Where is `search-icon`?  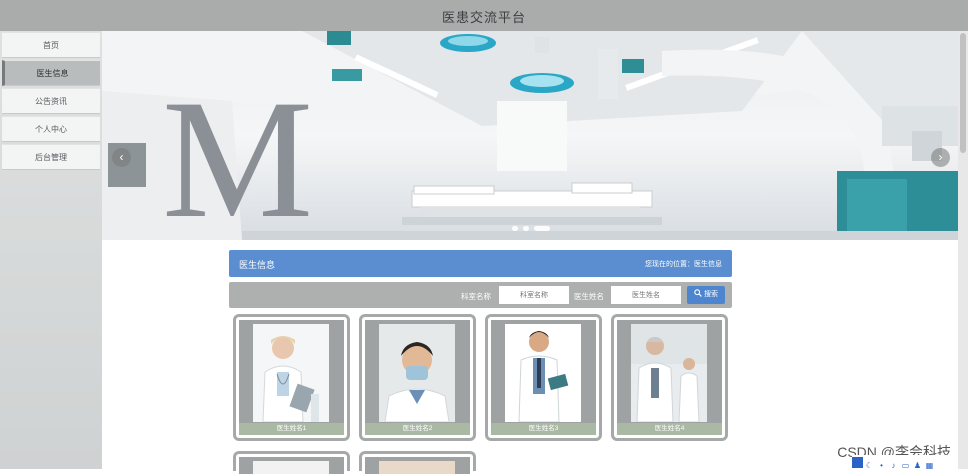 search-icon is located at coordinates (698, 293).